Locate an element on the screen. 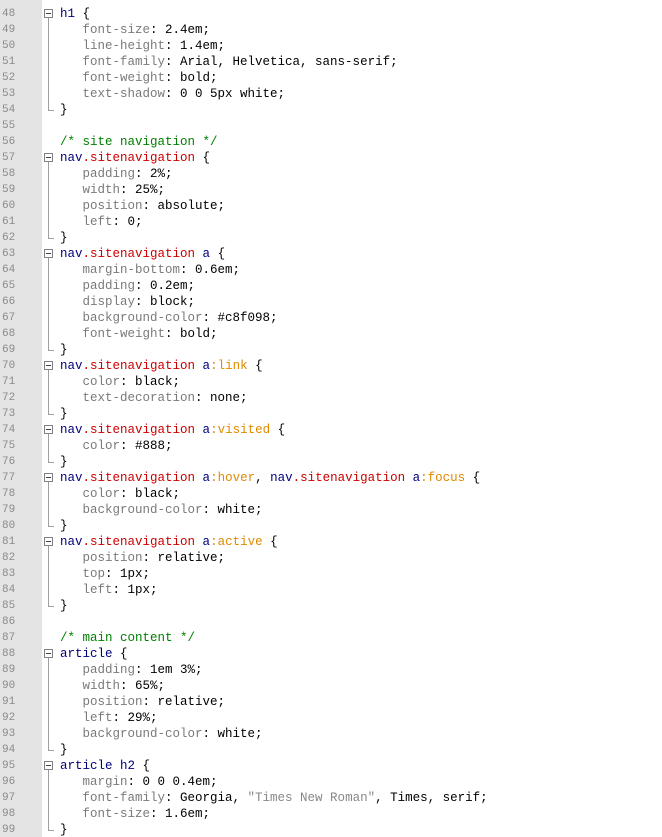 The image size is (662, 837). code-text: h1 { is located at coordinates (75, 14).